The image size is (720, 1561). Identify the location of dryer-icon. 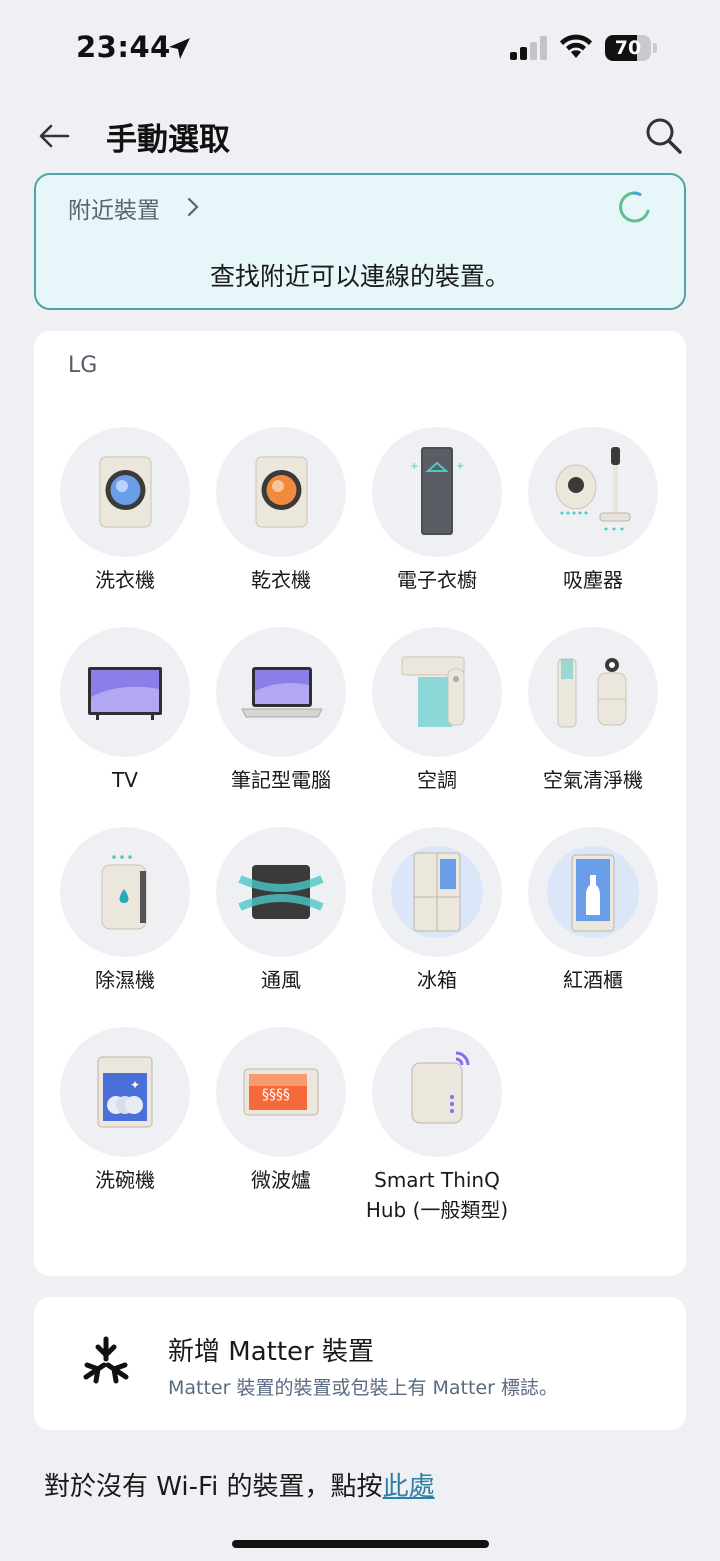
(281, 492).